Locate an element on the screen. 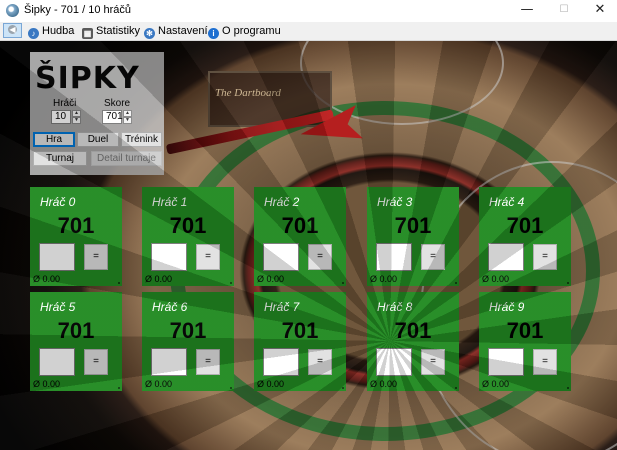  title-bar: Šipky - 701 / 10 hráčů — ☐ ✕ is located at coordinates (308, 11).